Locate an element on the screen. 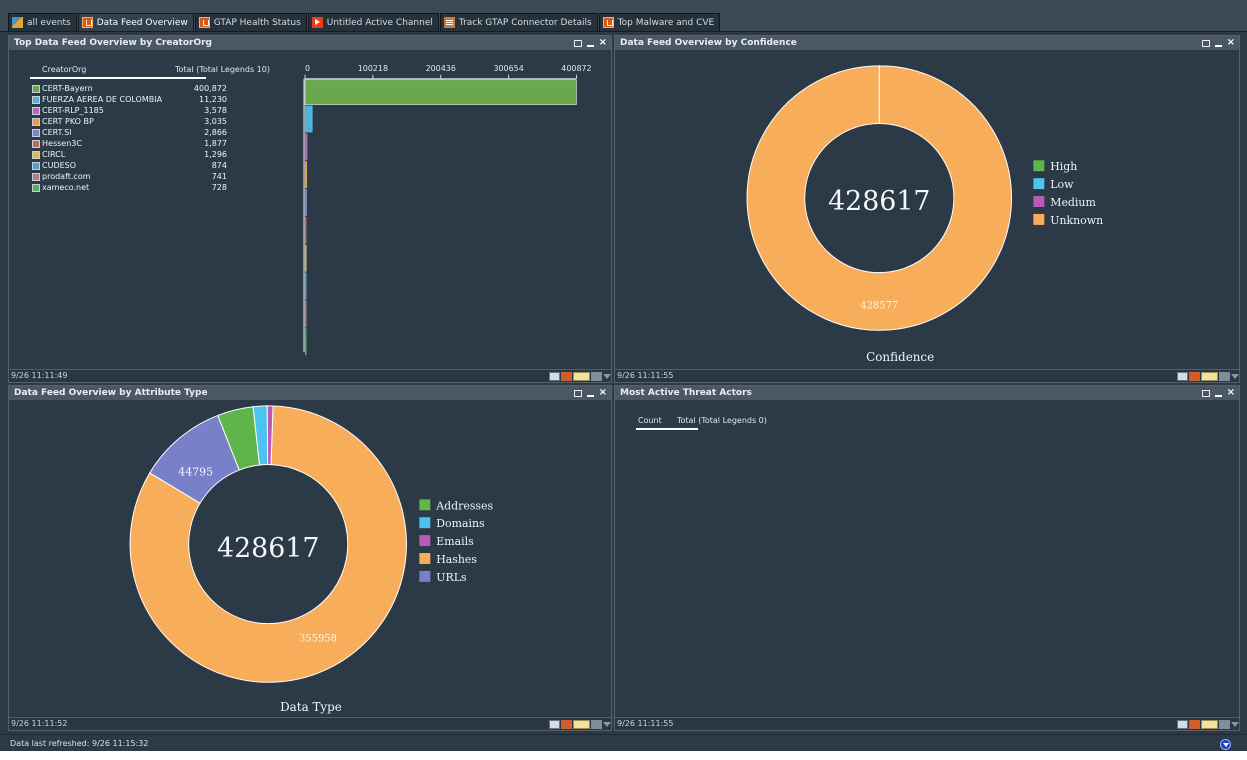 The width and height of the screenshot is (1247, 760). slice-value-label: 428577 is located at coordinates (879, 305).